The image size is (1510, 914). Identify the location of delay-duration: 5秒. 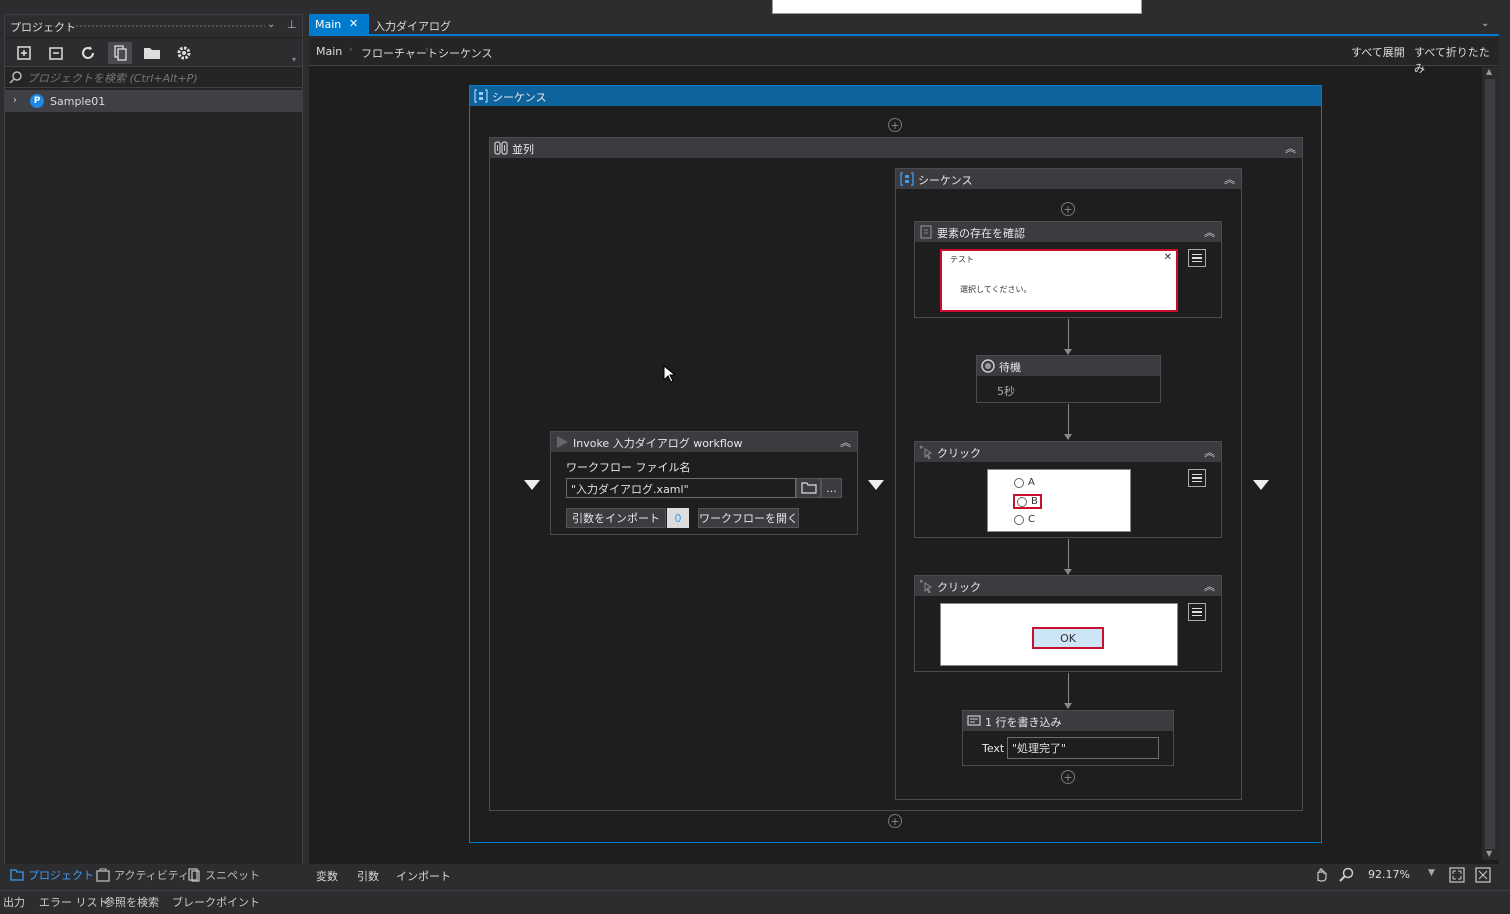
(1006, 391).